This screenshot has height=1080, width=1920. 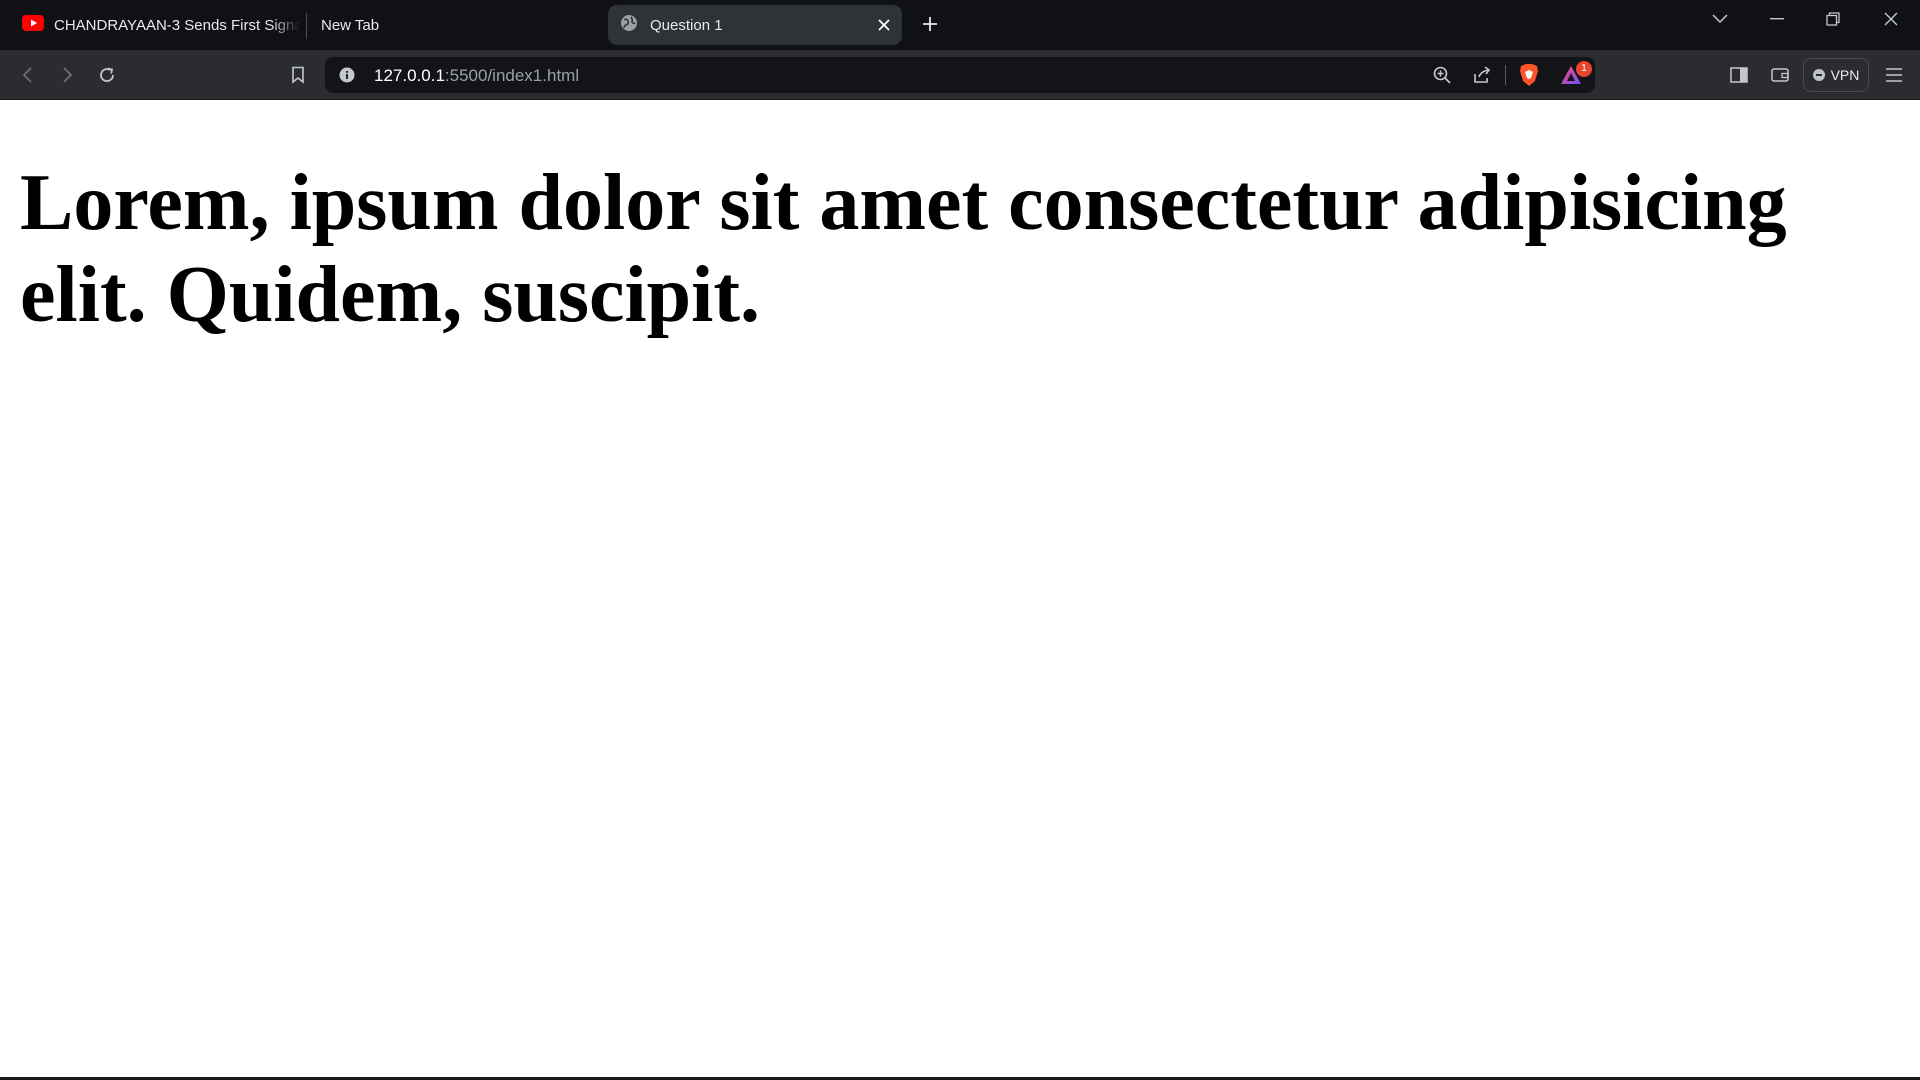 I want to click on toolbar: 127.0.0.1:5500/index1.html VPN, so click(x=960, y=75).